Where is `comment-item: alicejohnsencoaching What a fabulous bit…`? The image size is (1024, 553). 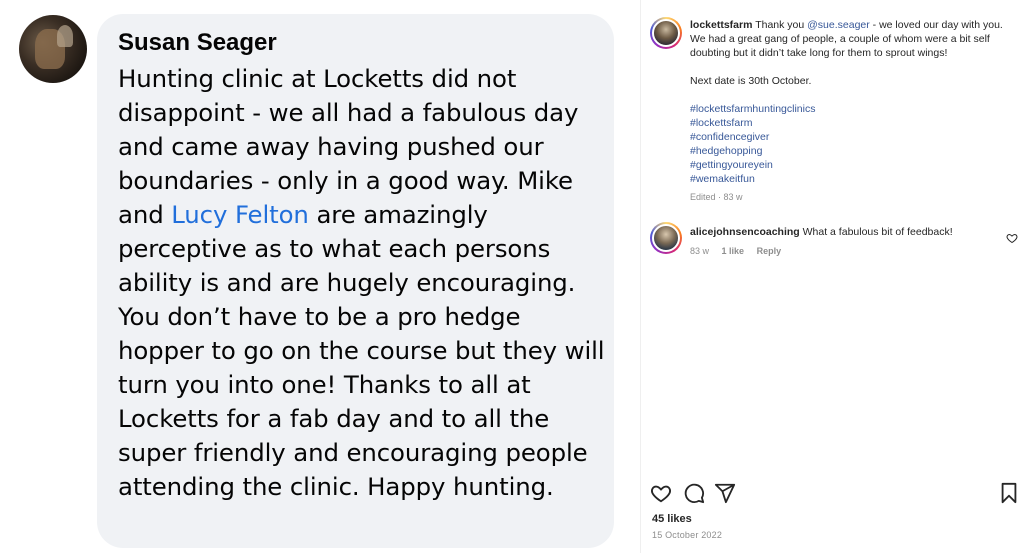 comment-item: alicejohnsencoaching What a fabulous bit… is located at coordinates (850, 241).